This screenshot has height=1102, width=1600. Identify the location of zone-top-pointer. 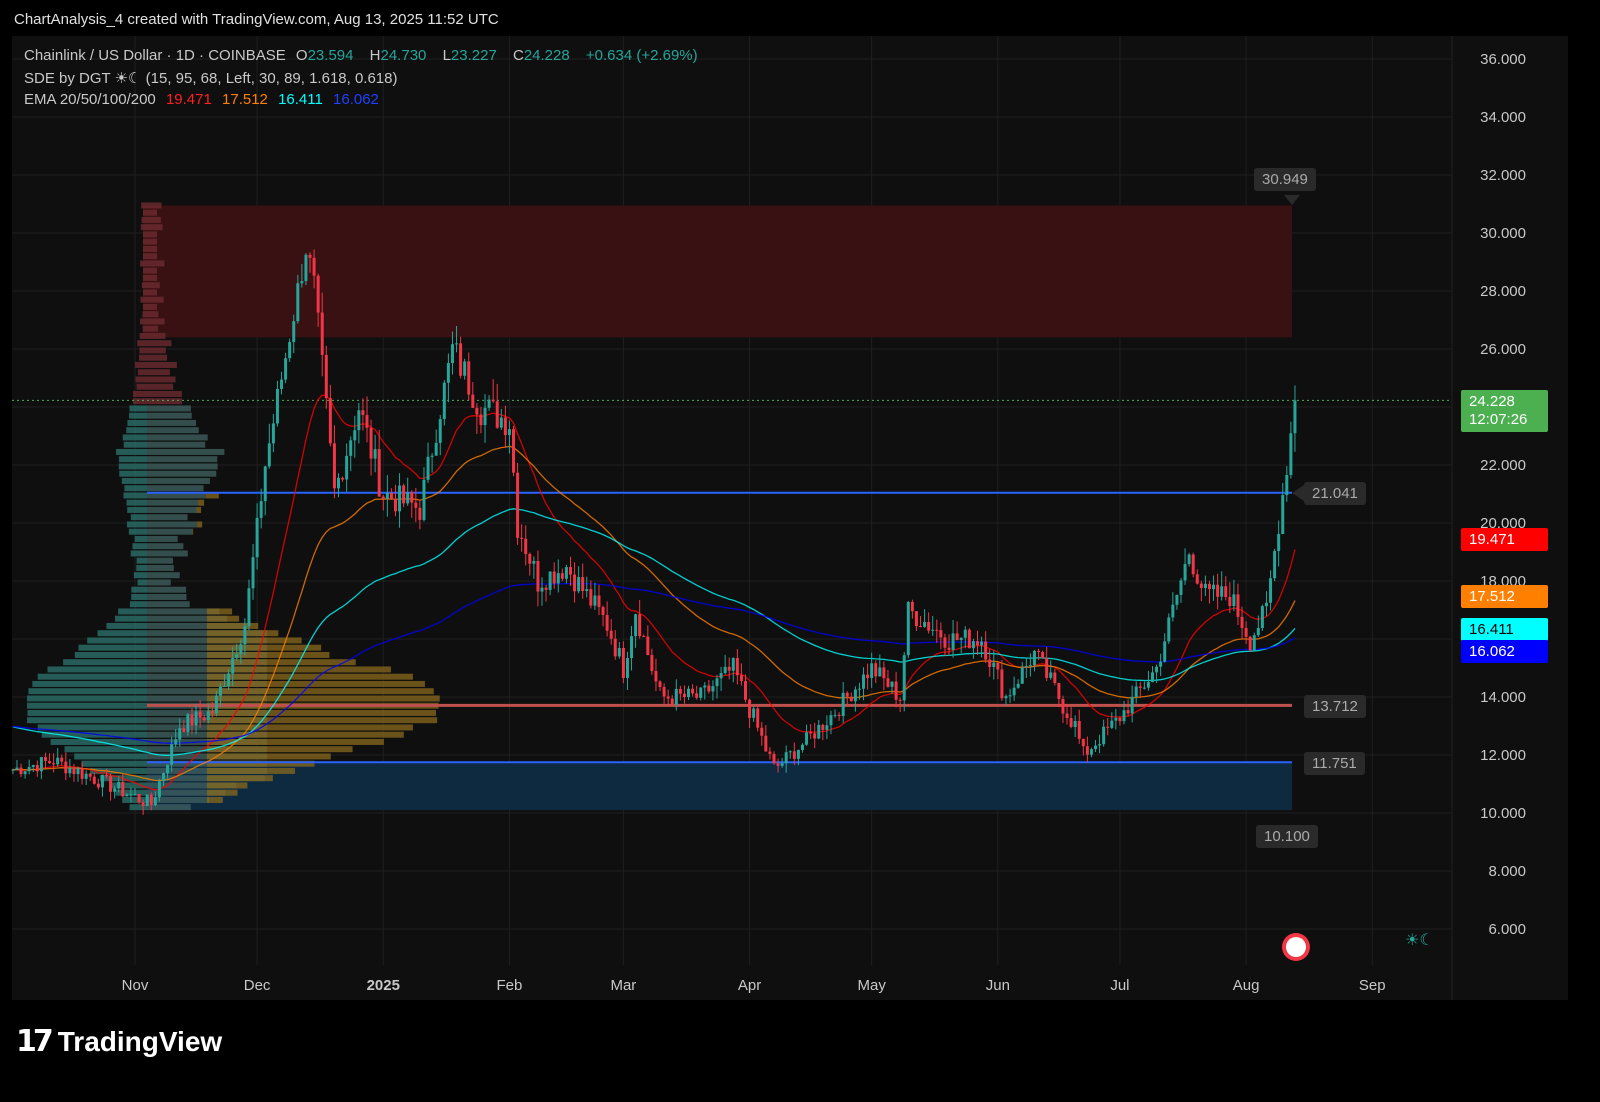
(1292, 200).